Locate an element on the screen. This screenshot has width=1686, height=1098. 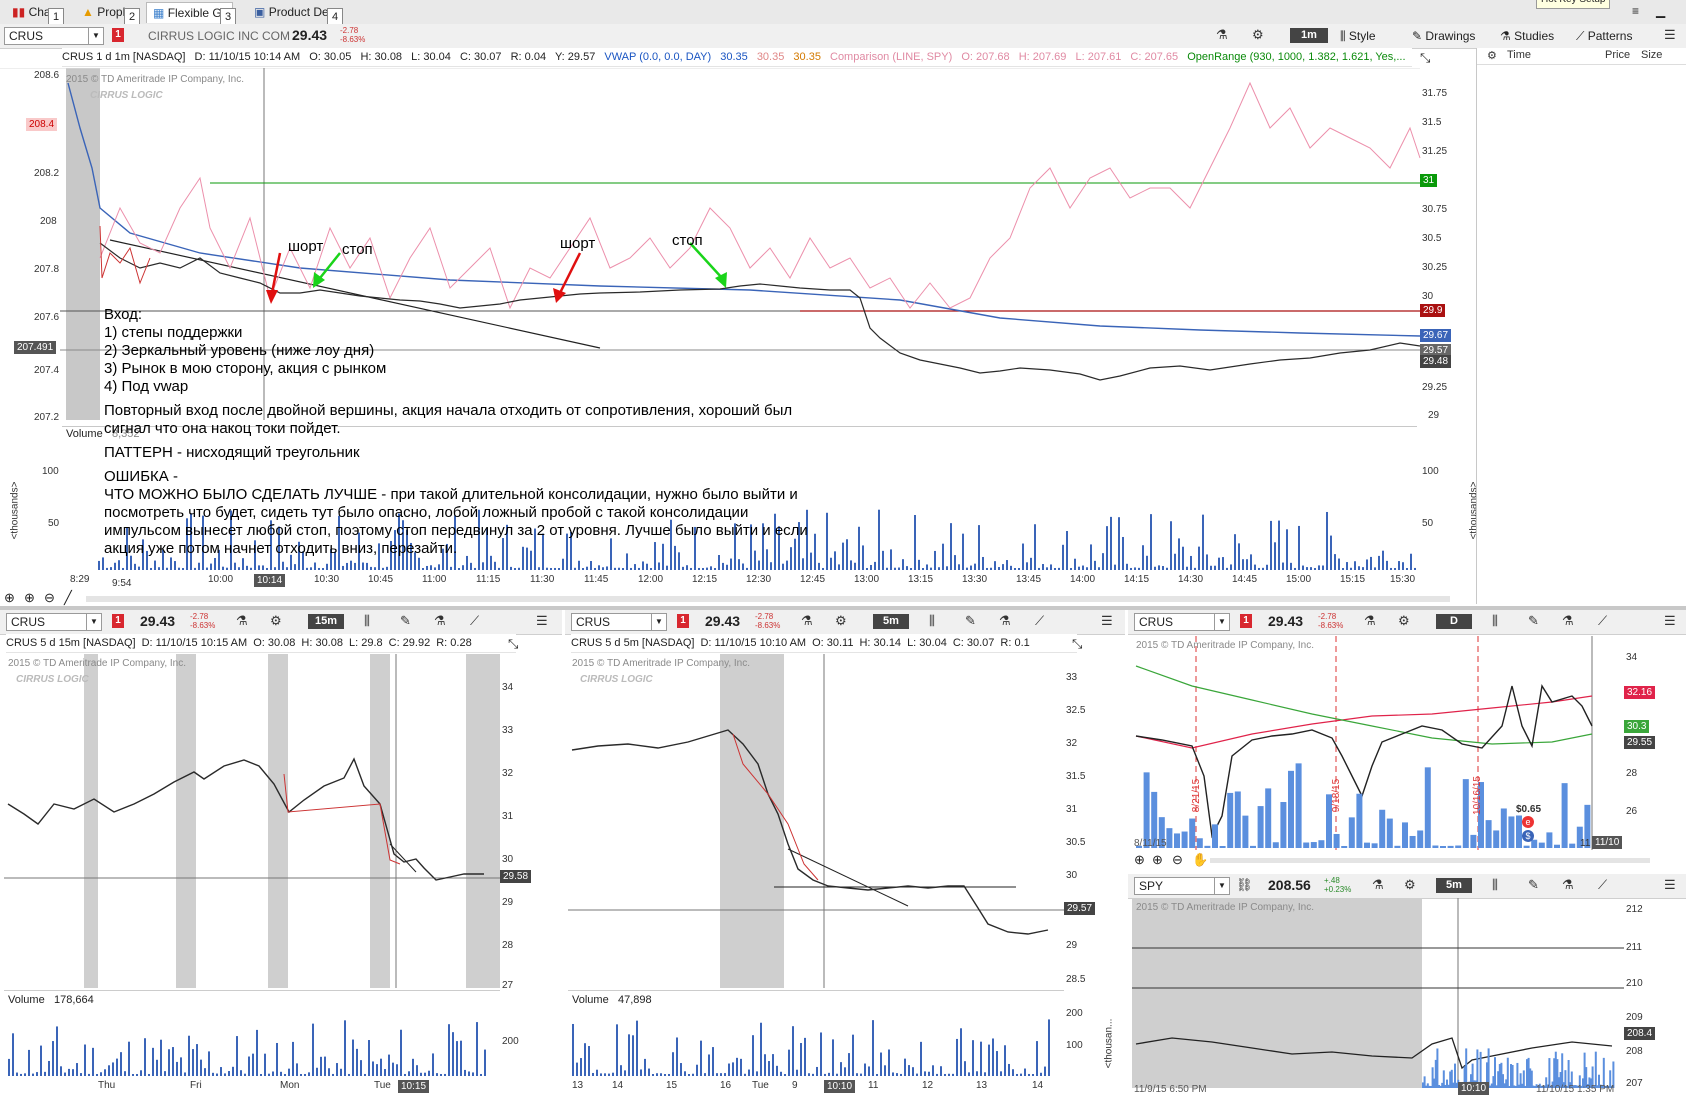
settings-icon: ⚙ is located at coordinates (1492, 55).